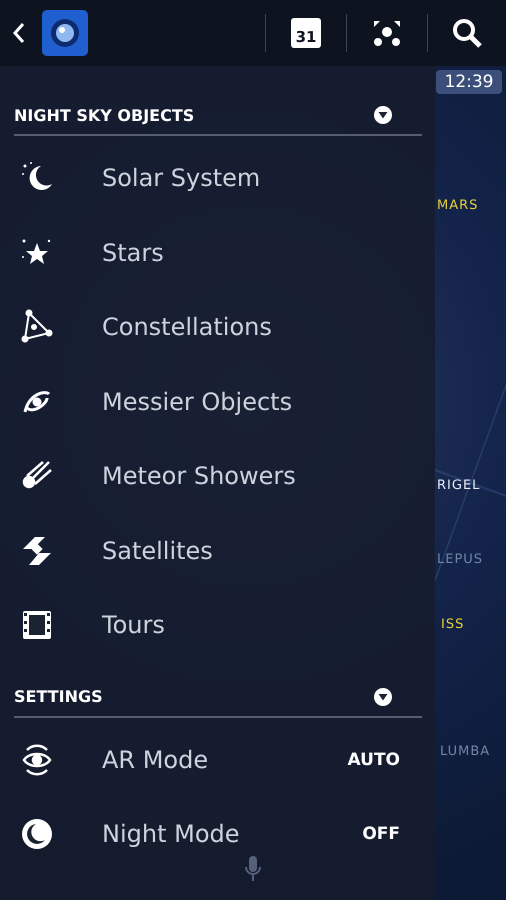  Describe the element at coordinates (217, 401) in the screenshot. I see `menu-item: Messier Objects` at that location.